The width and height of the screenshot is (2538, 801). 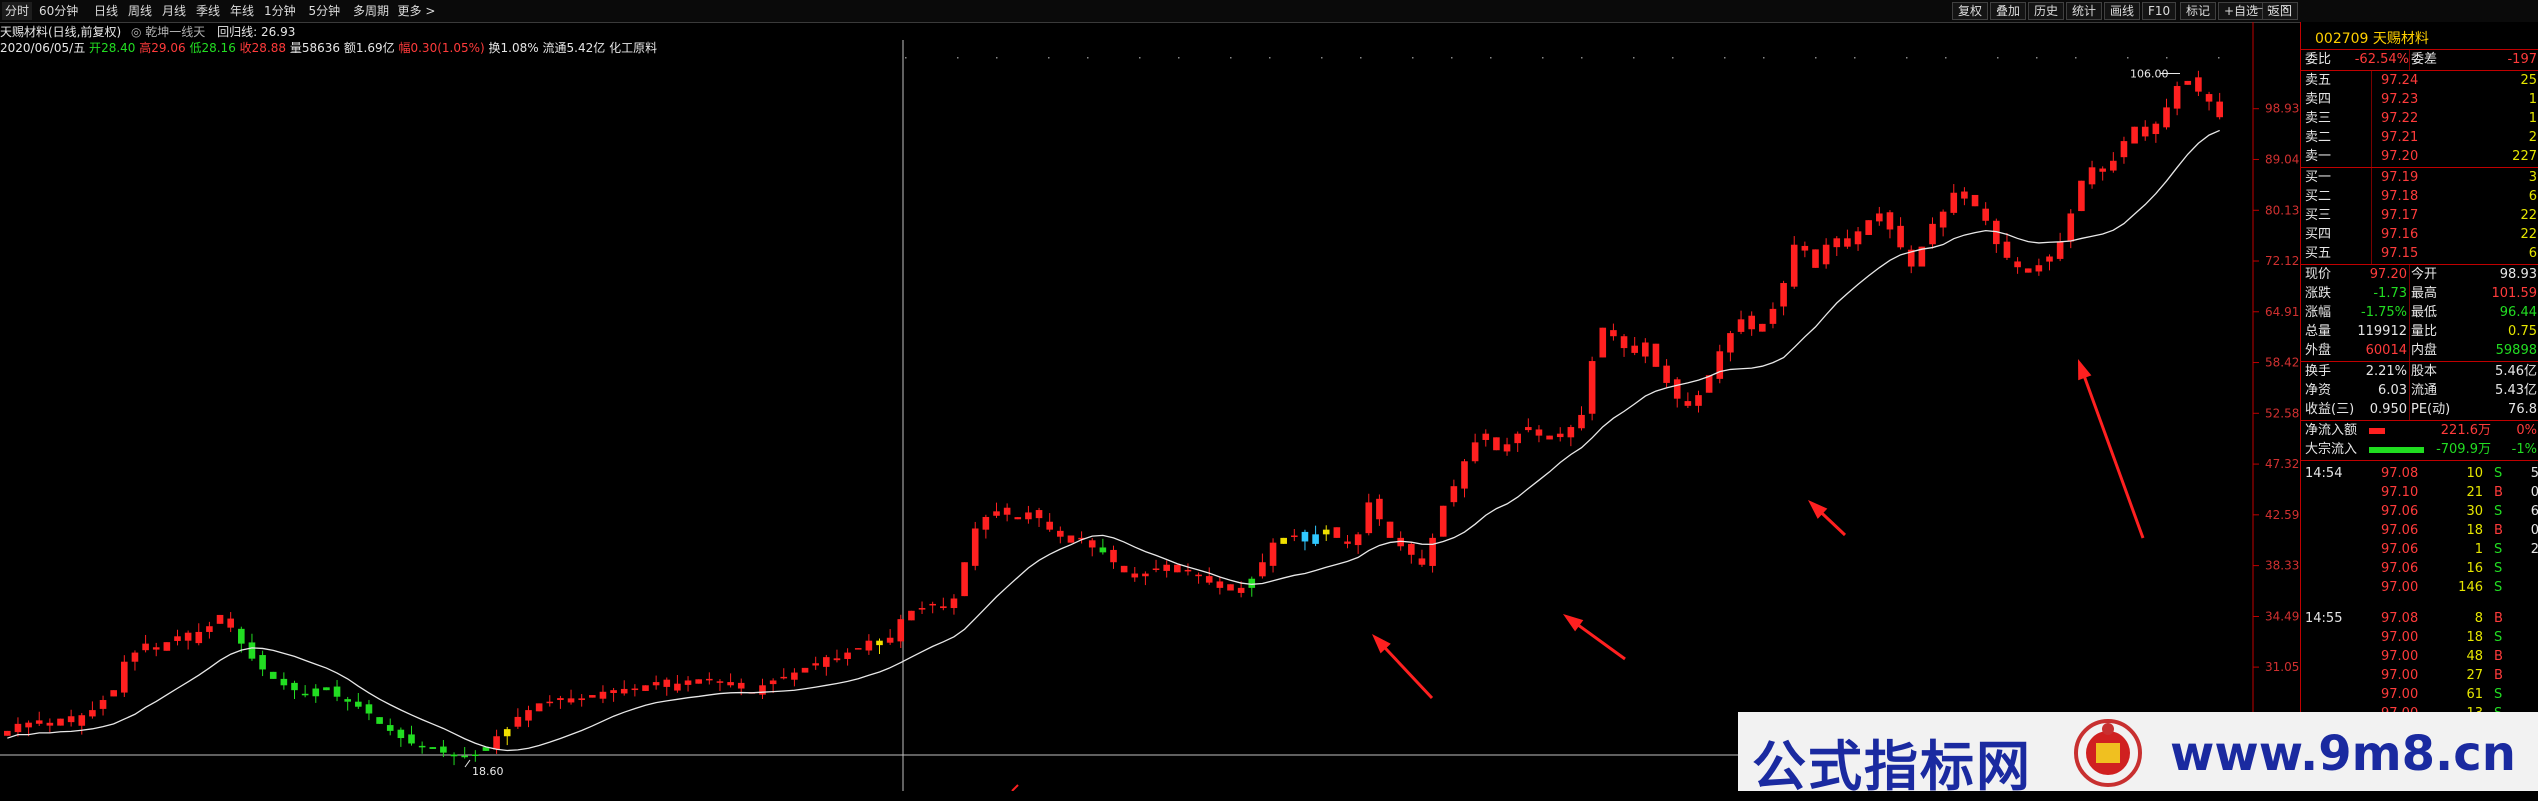 I want to click on tick-side: S, so click(x=2498, y=637).